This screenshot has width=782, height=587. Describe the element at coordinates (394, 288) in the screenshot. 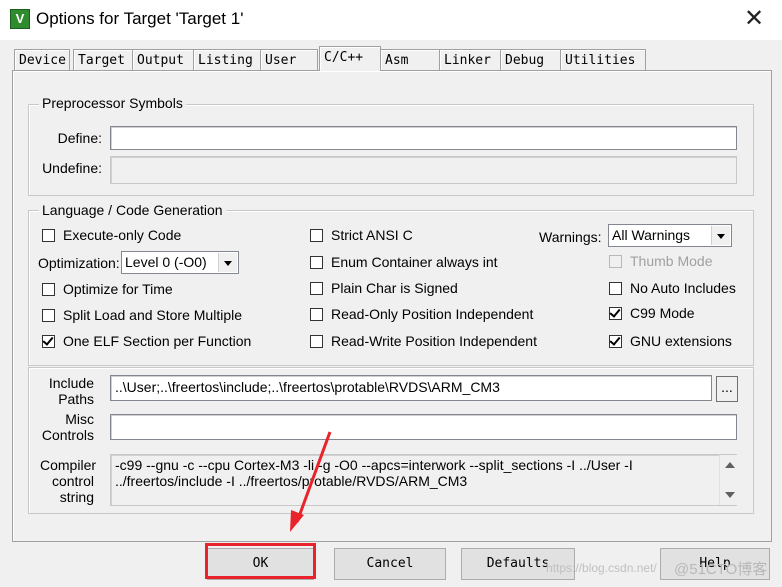

I see `plain-char-signed-label: Plain Char is Signed` at that location.